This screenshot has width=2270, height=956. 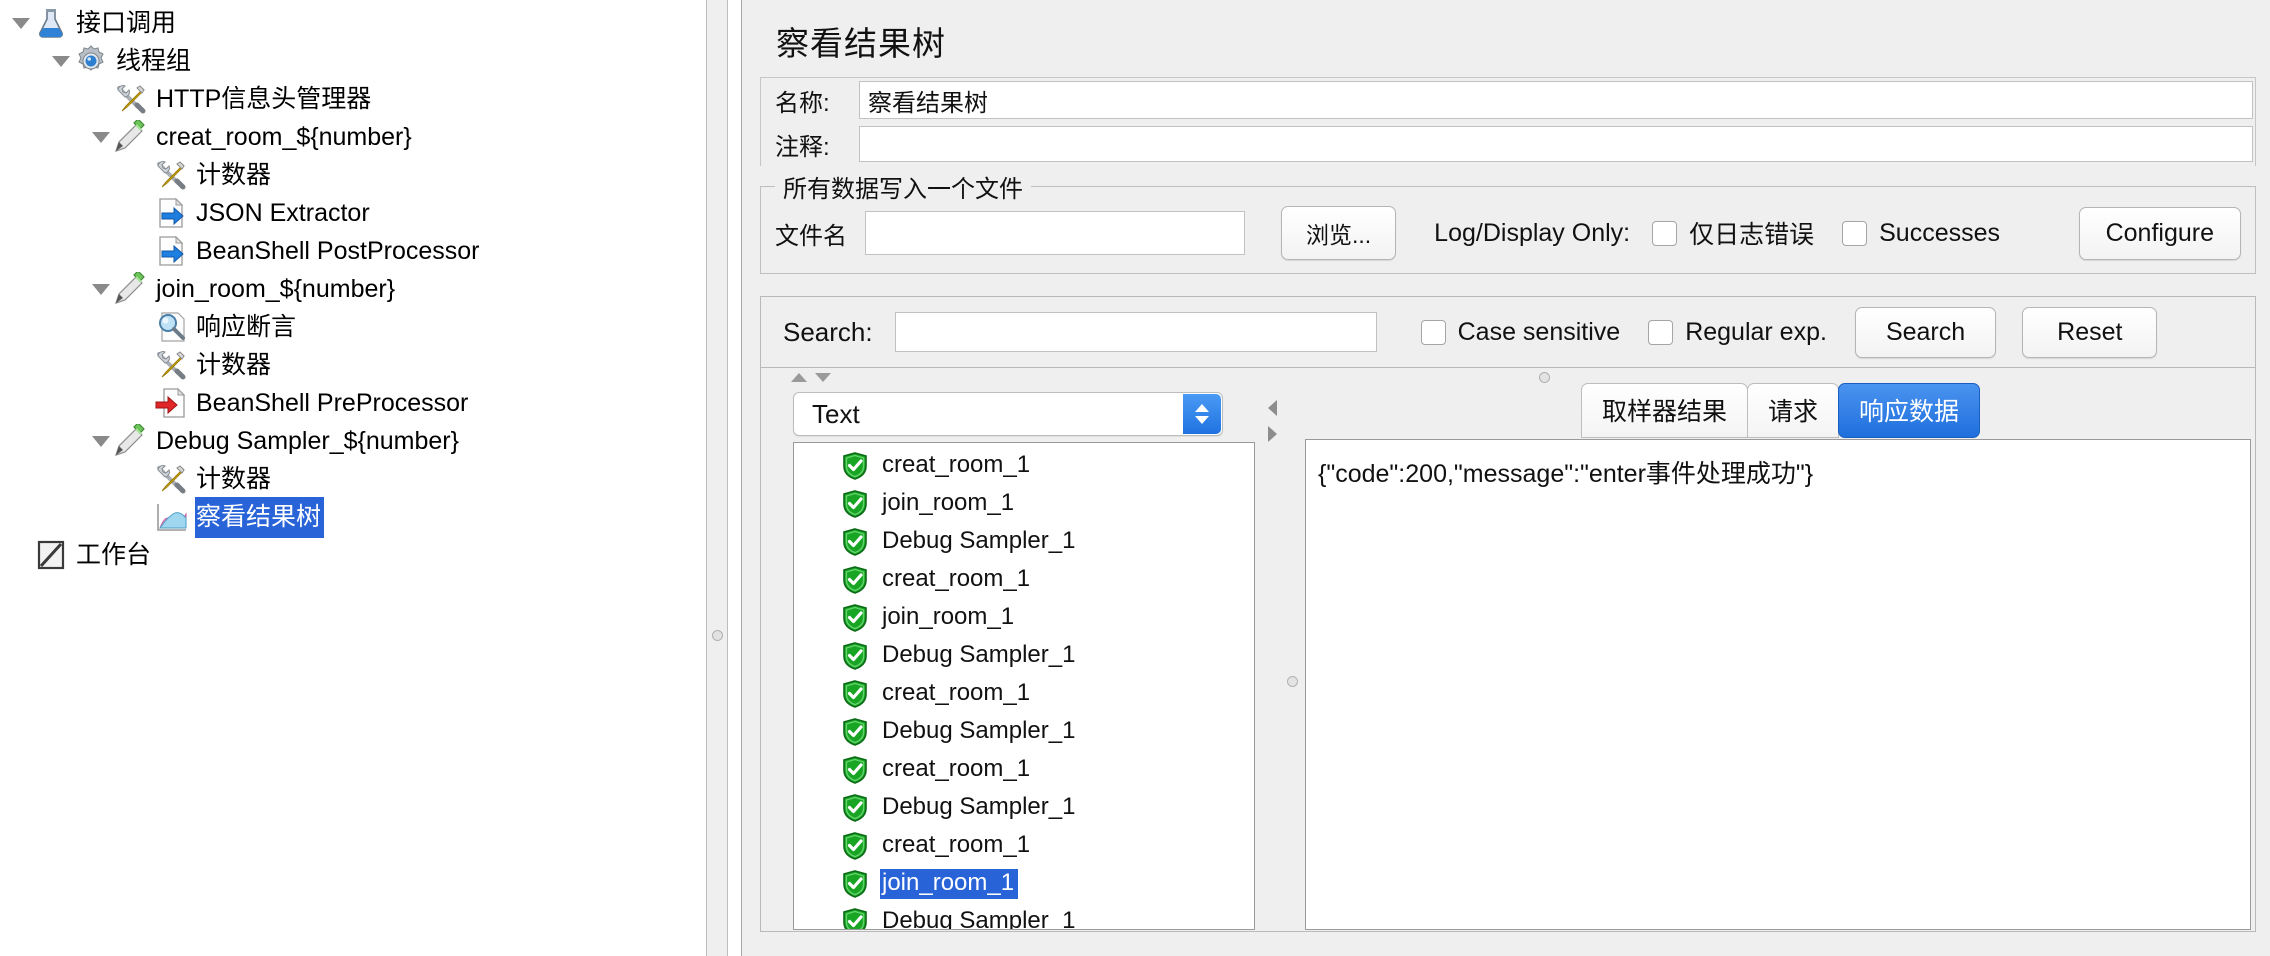 I want to click on configure-button: Configure, so click(x=2159, y=233).